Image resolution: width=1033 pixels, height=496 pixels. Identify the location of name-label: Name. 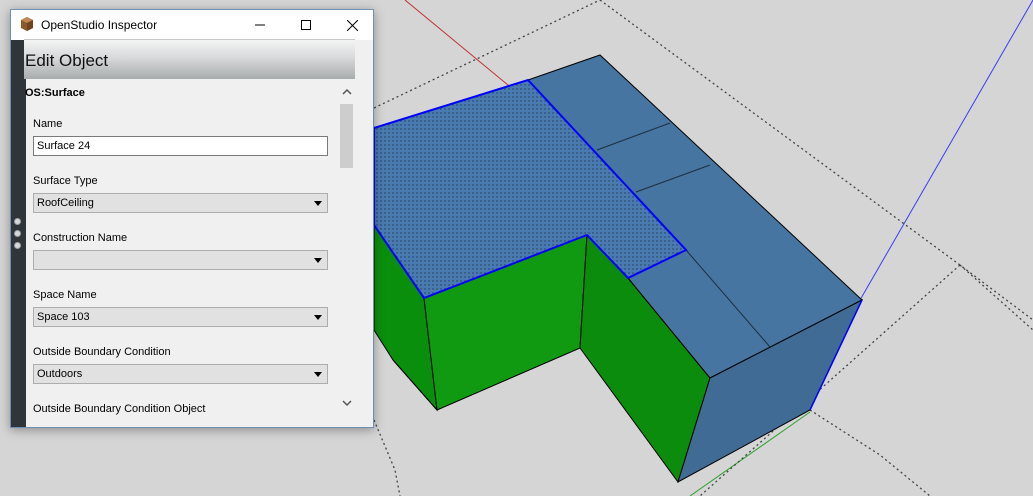
(48, 124).